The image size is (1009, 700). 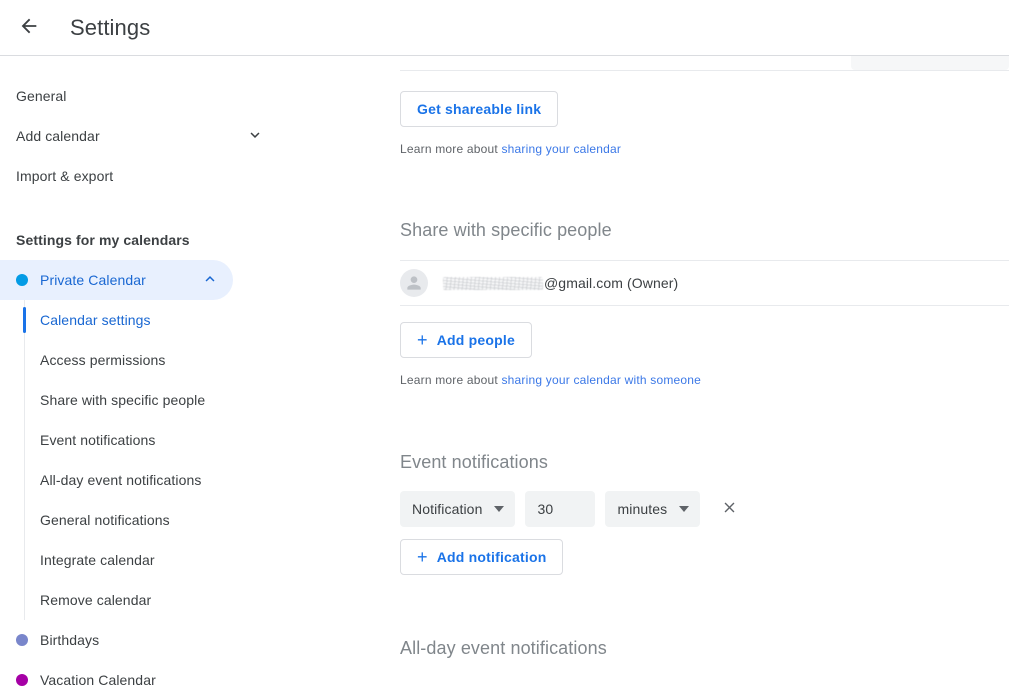 What do you see at coordinates (642, 509) in the screenshot?
I see `notification-unit-value: minutes` at bounding box center [642, 509].